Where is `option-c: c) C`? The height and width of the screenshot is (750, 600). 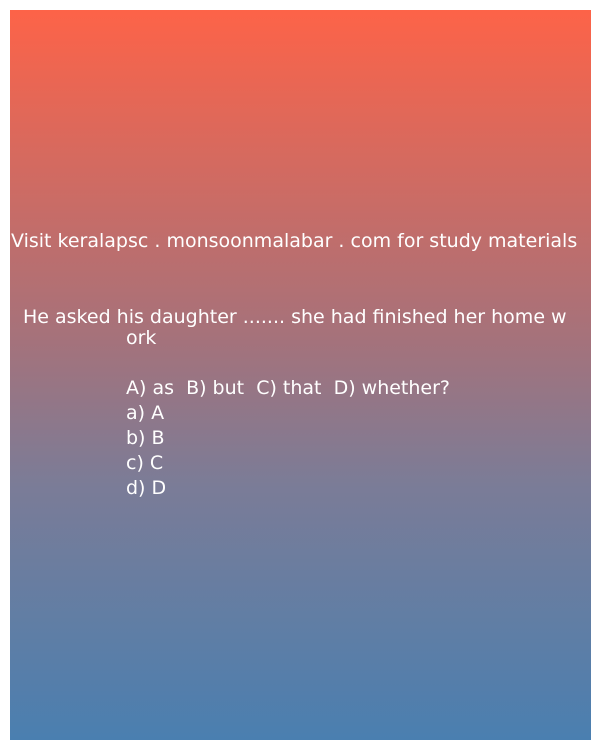
option-c: c) C is located at coordinates (144, 463).